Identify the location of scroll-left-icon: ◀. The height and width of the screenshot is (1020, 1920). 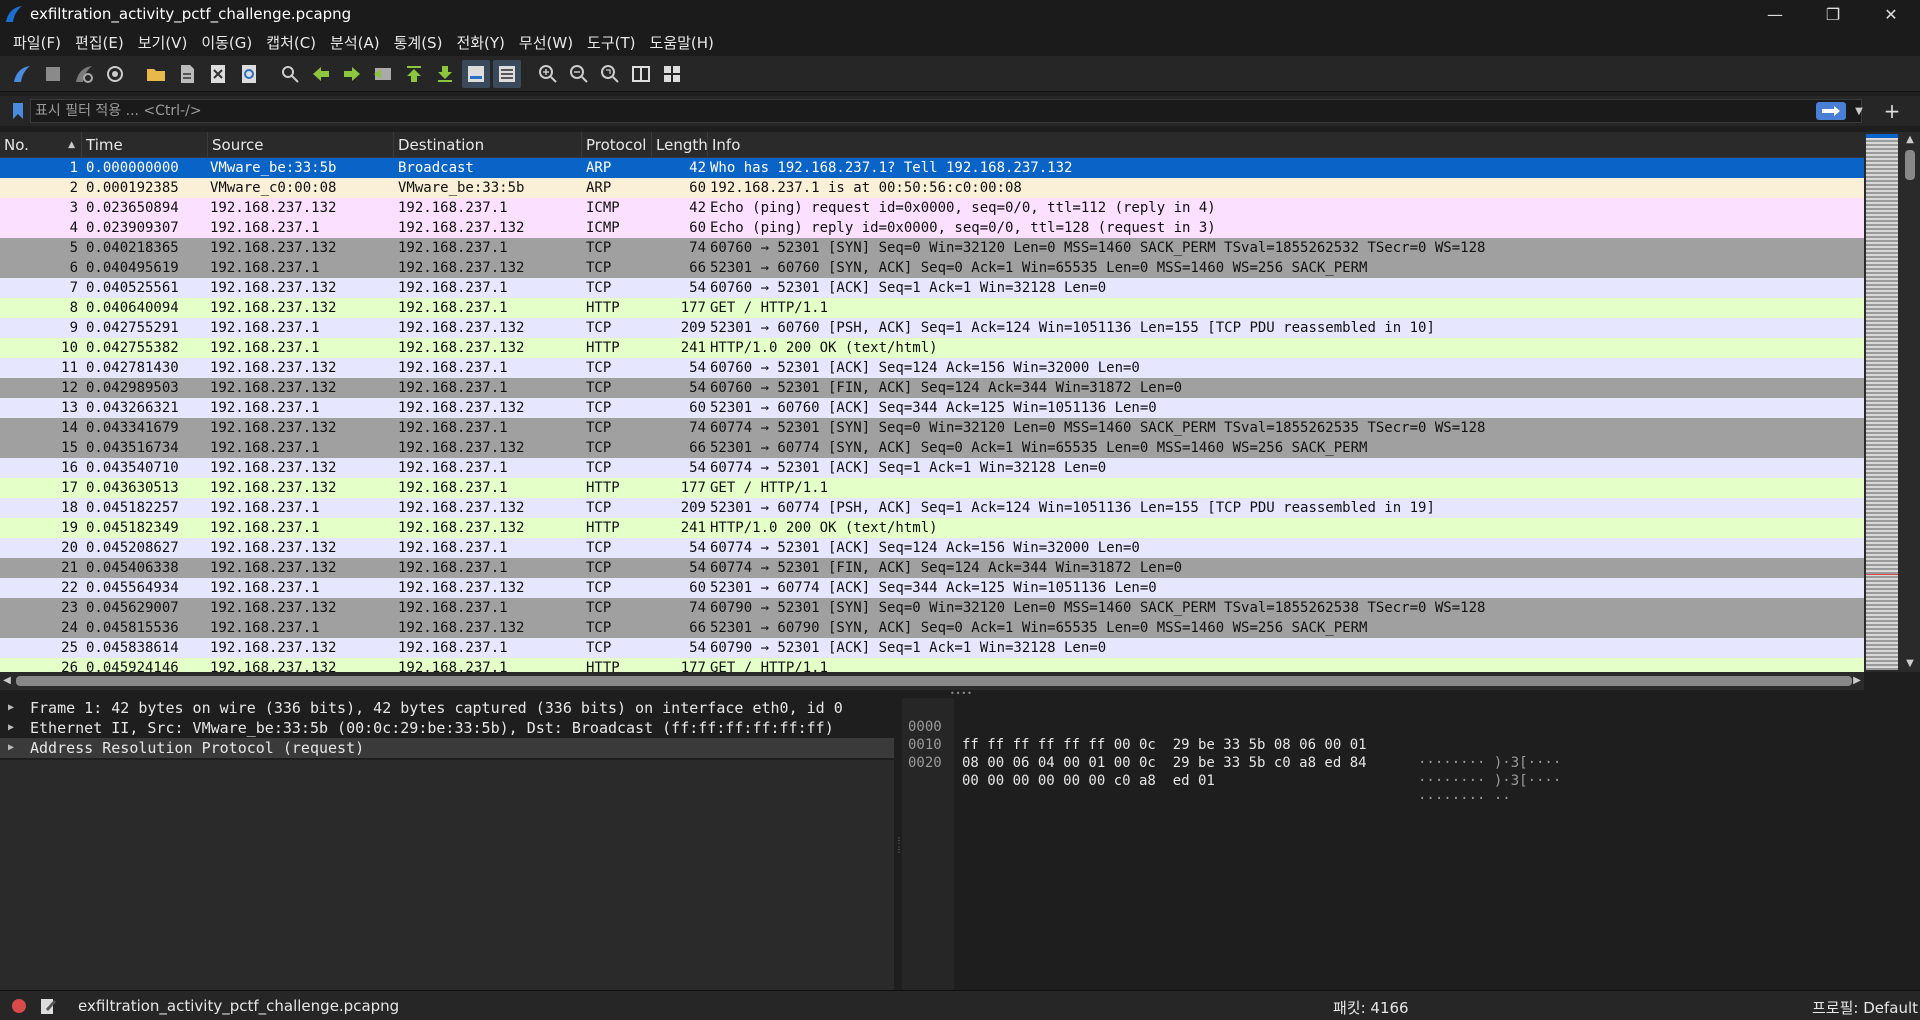
(7, 681).